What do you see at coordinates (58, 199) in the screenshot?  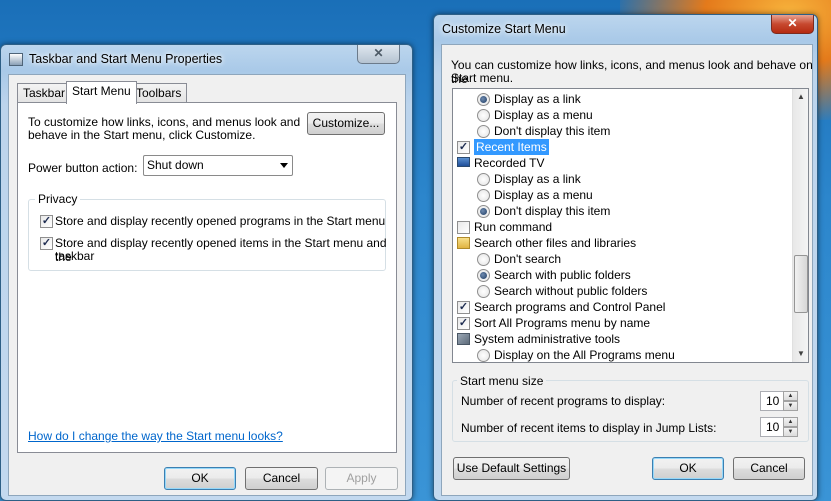 I see `privacy-group-label: Privacy` at bounding box center [58, 199].